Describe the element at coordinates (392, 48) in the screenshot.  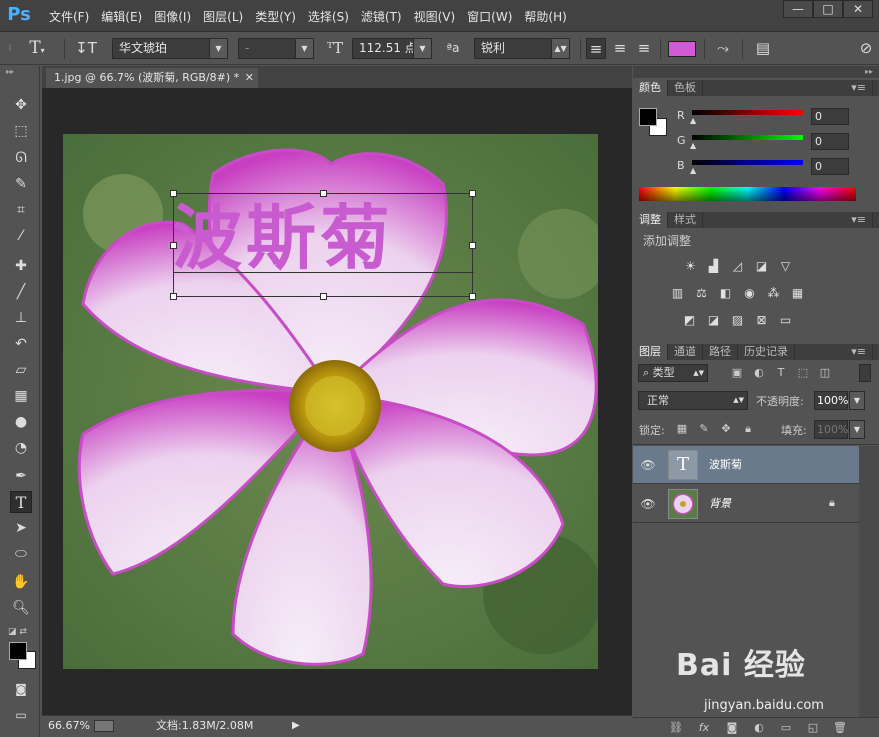
I see `font-size-select: 112.51 点 ▼` at that location.